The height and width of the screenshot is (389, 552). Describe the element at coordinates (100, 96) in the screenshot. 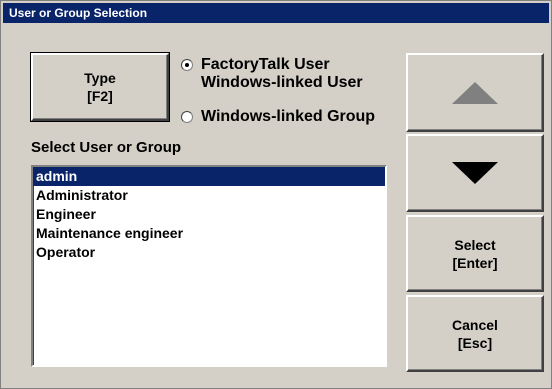

I see `type-button-shortcut: [F2]` at that location.